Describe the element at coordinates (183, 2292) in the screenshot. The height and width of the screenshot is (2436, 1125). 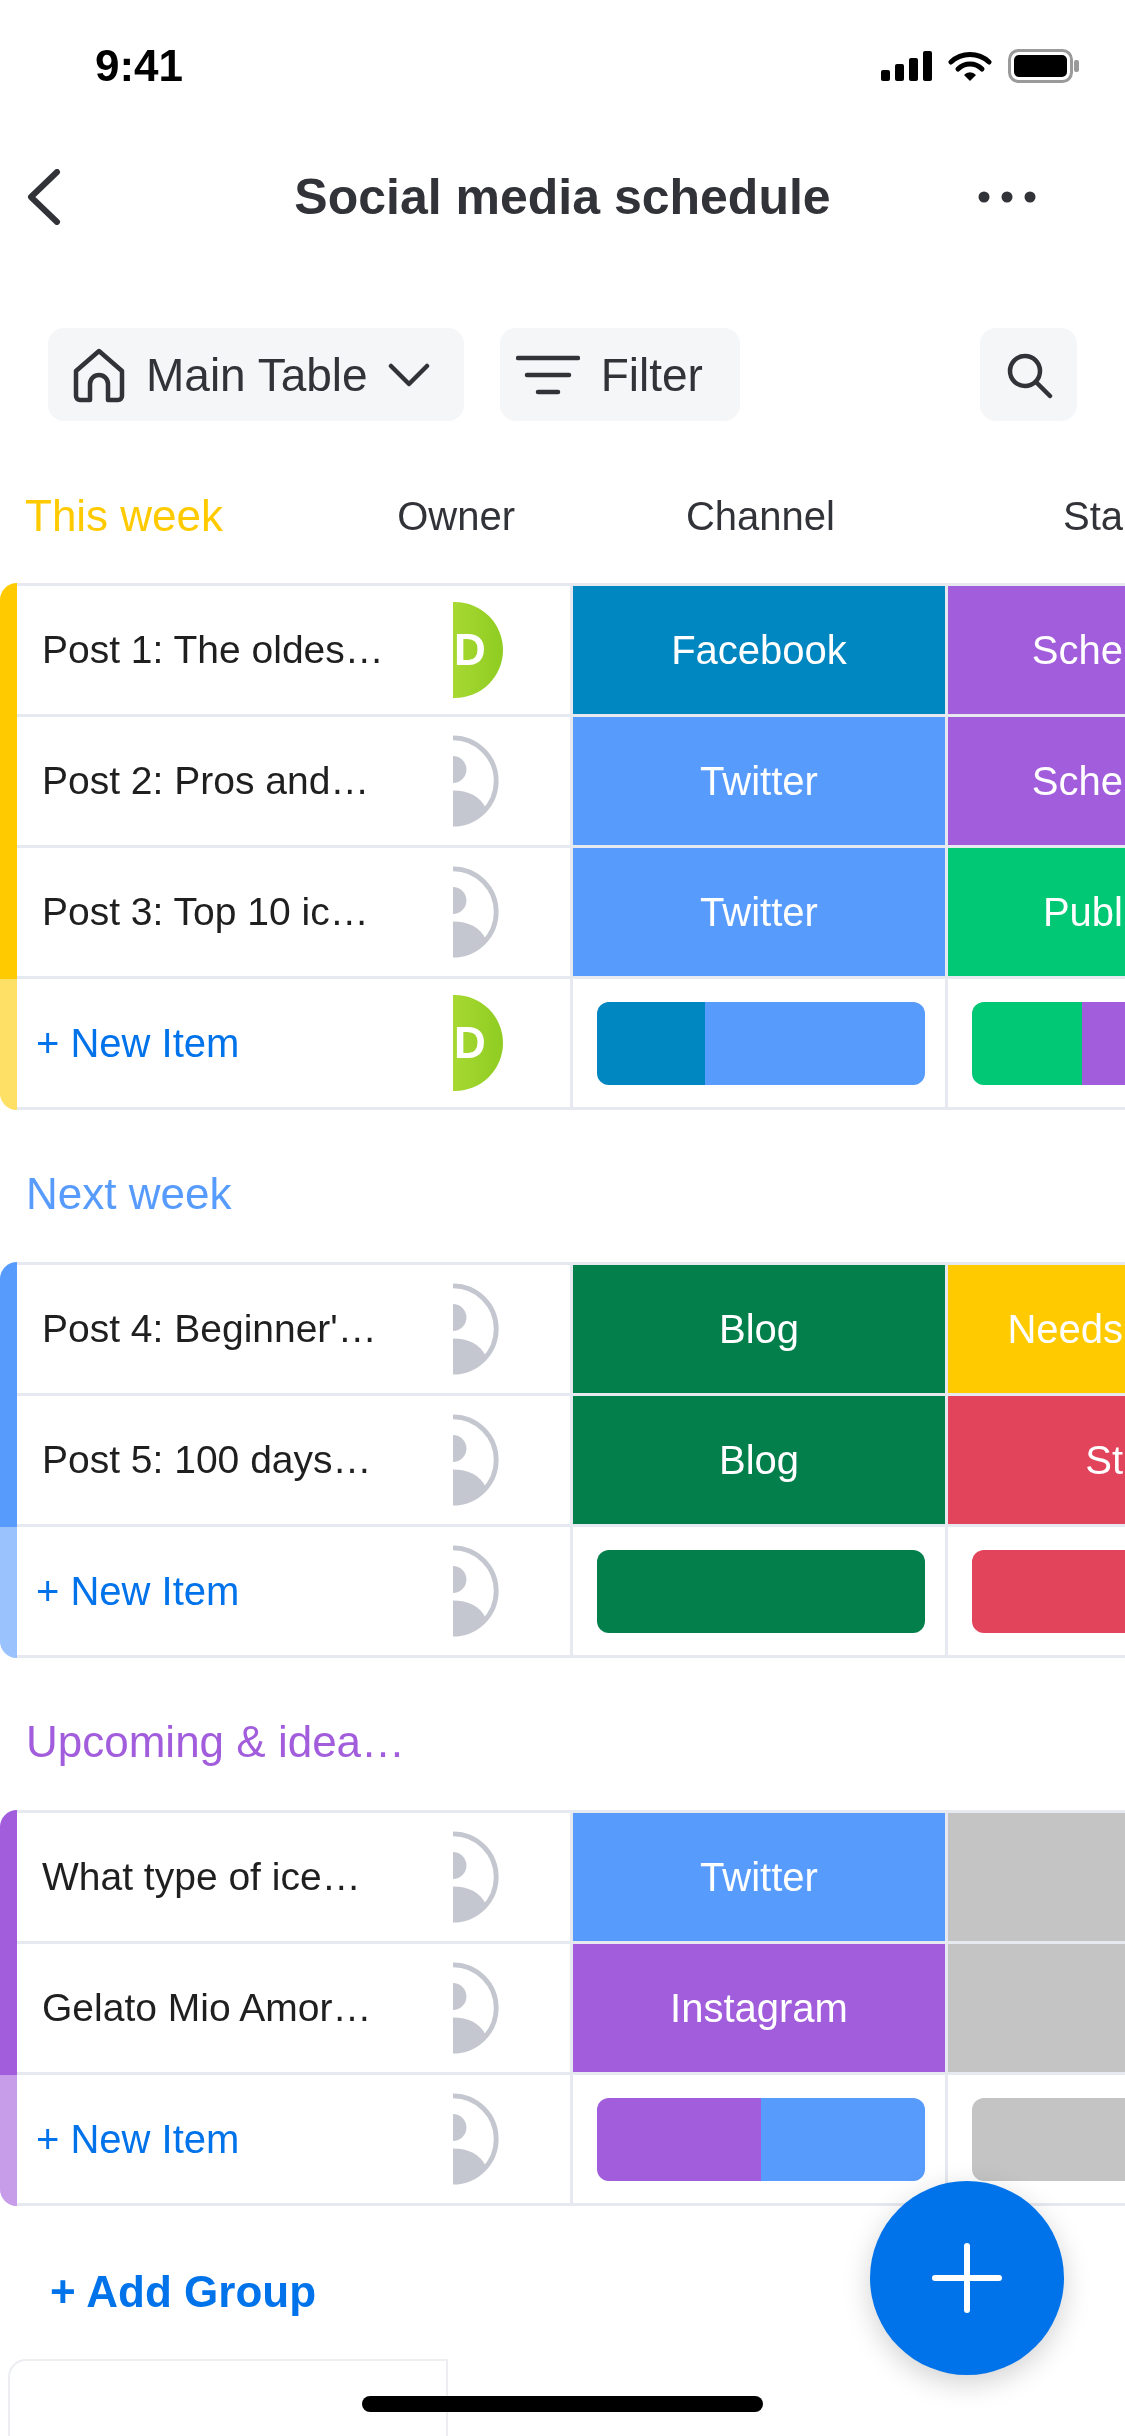
I see `add-group-button: + Add Group` at that location.